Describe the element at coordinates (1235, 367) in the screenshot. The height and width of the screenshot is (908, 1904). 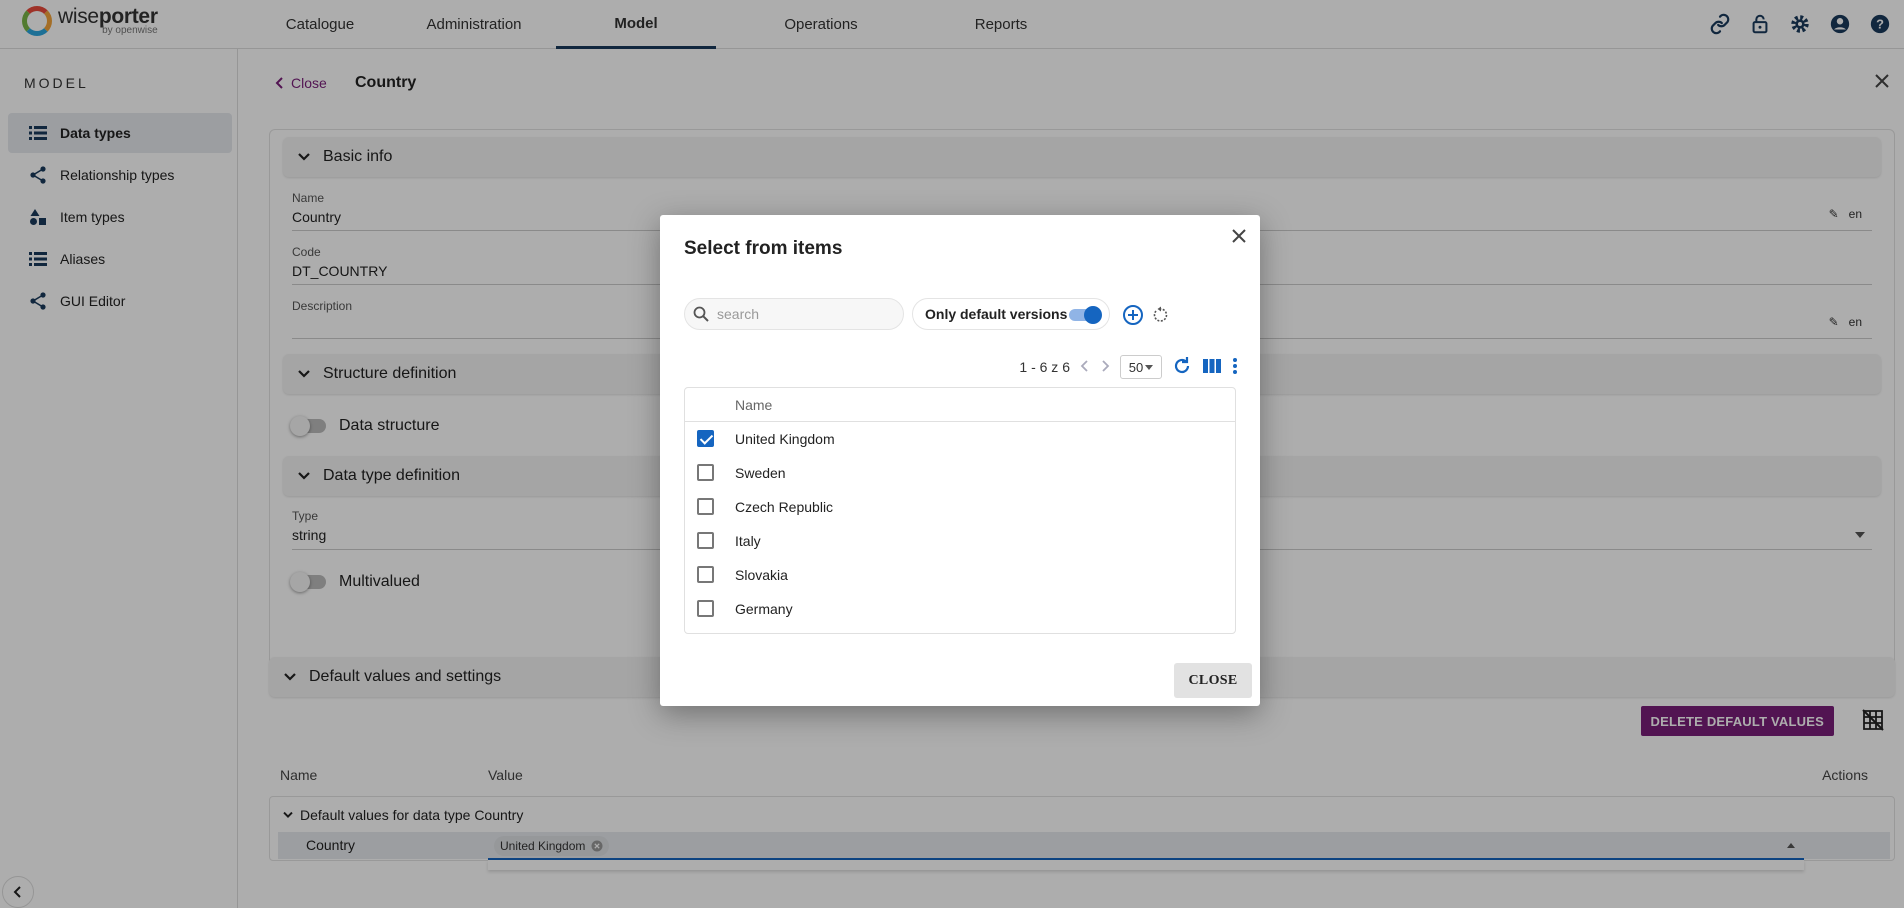
I see `more-vert-icon` at that location.